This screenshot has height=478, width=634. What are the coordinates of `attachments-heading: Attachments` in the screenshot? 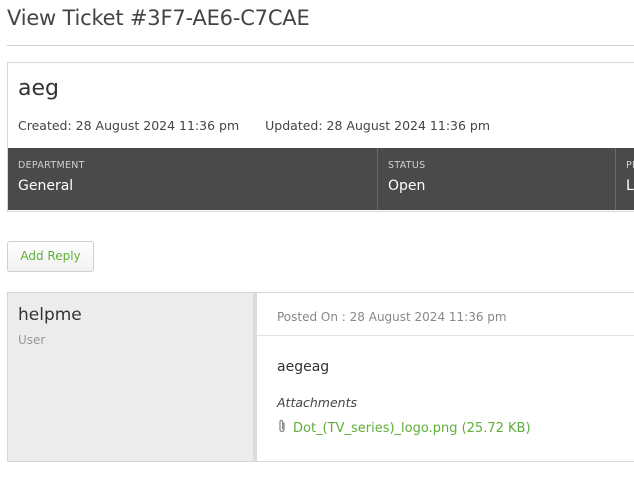 It's located at (317, 402).